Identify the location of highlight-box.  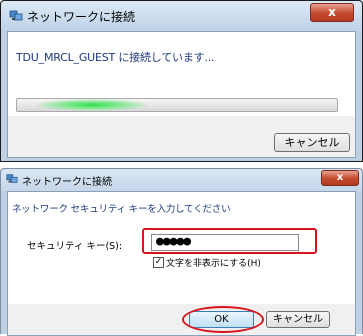
(229, 241).